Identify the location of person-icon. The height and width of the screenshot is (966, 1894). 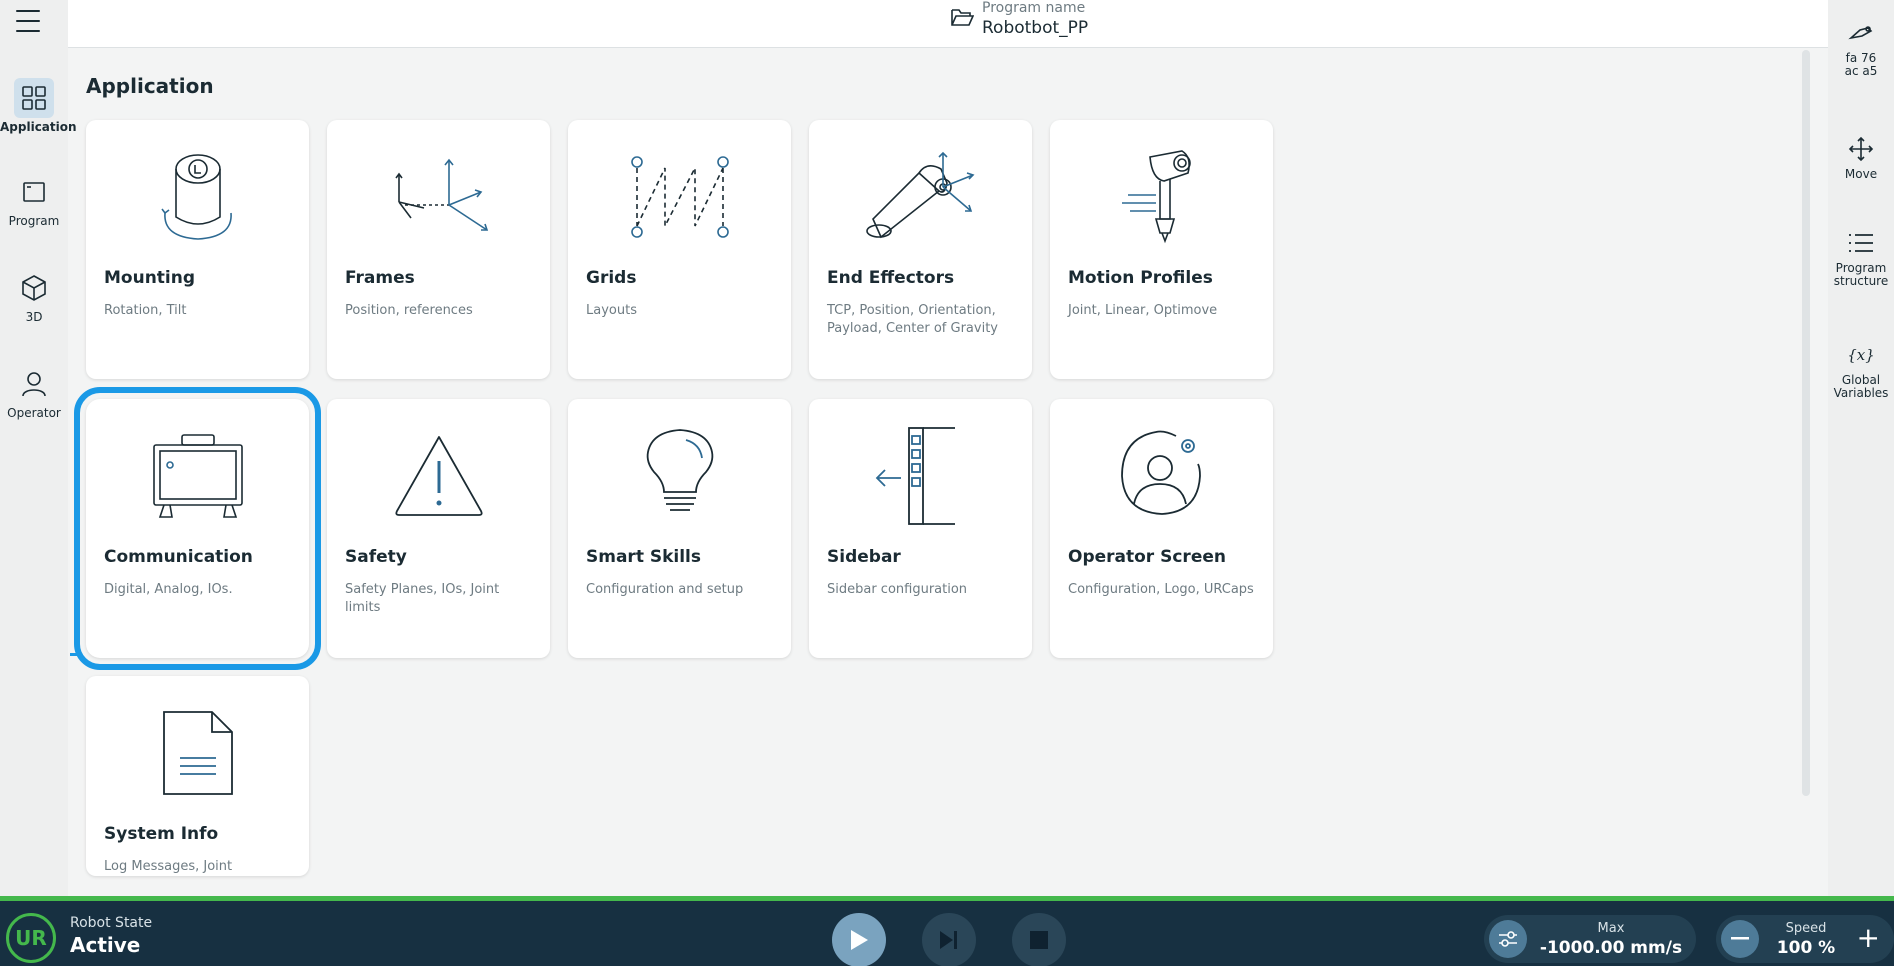
(34, 384).